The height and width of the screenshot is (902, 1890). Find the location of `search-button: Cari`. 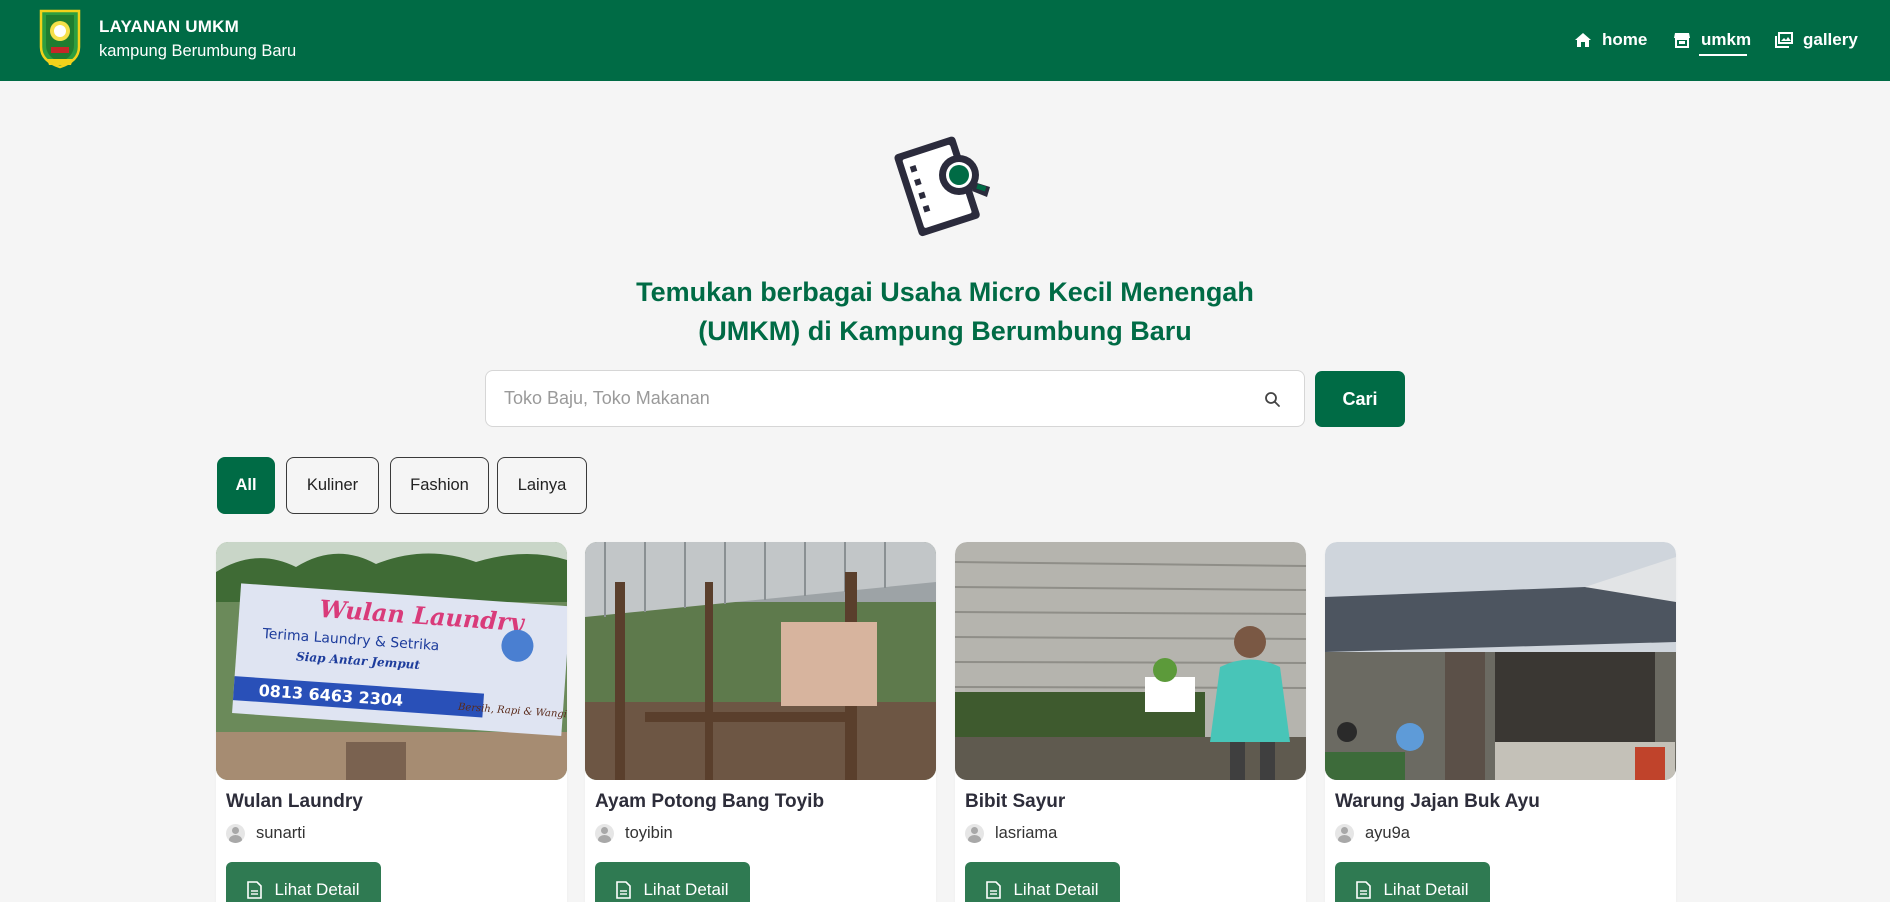

search-button: Cari is located at coordinates (1360, 399).